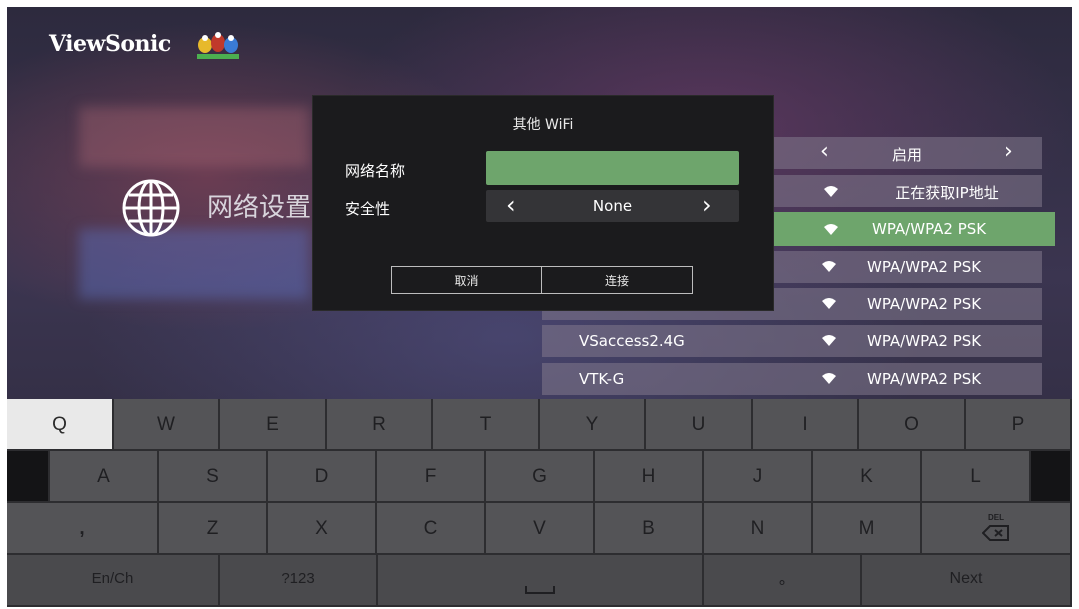 The height and width of the screenshot is (609, 1079). I want to click on network-row: VSaccess2.4G WPA/WPA2 PSK, so click(792, 341).